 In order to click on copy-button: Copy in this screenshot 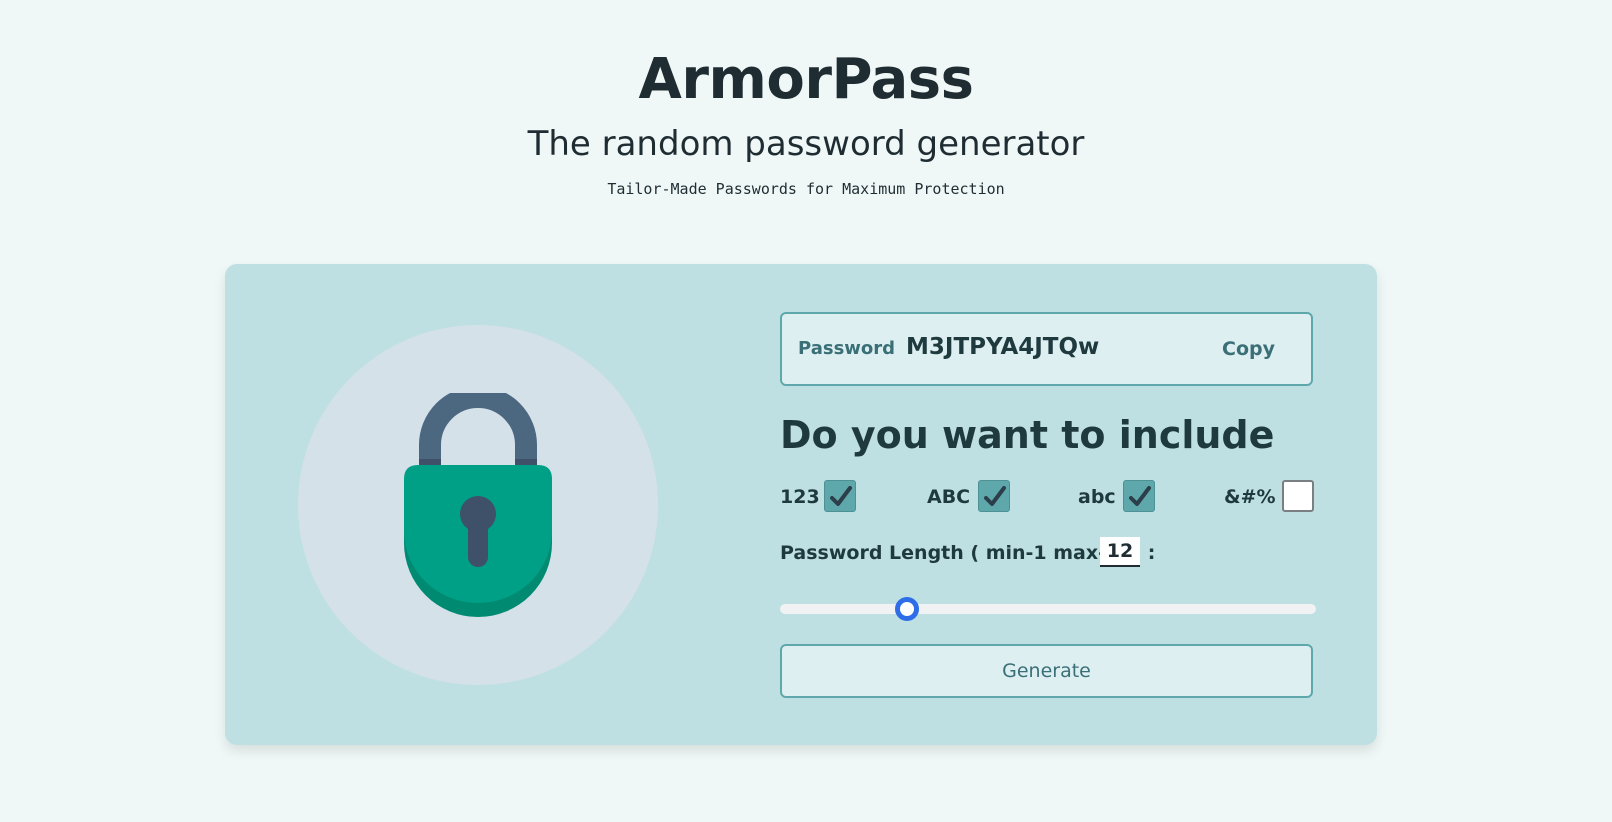, I will do `click(1248, 349)`.